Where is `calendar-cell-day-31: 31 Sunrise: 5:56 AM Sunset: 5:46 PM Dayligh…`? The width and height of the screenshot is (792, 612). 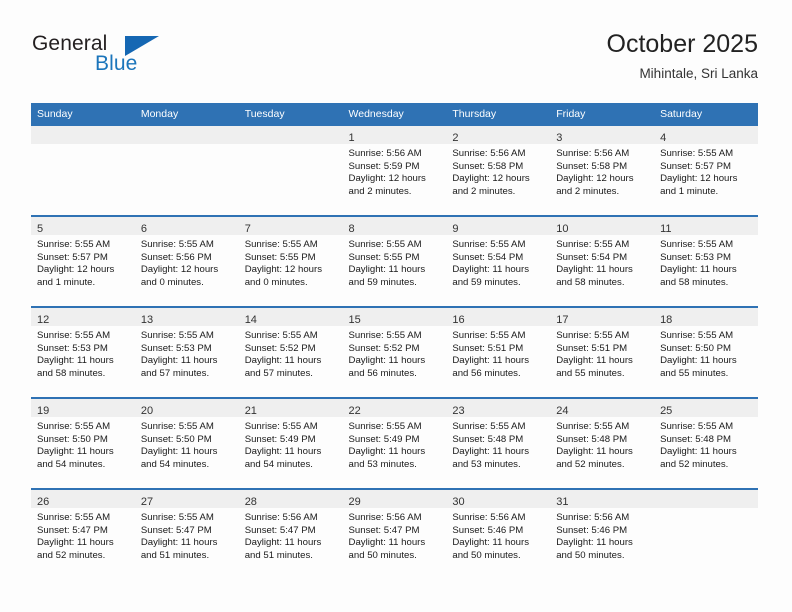 calendar-cell-day-31: 31 Sunrise: 5:56 AM Sunset: 5:46 PM Dayligh… is located at coordinates (602, 533).